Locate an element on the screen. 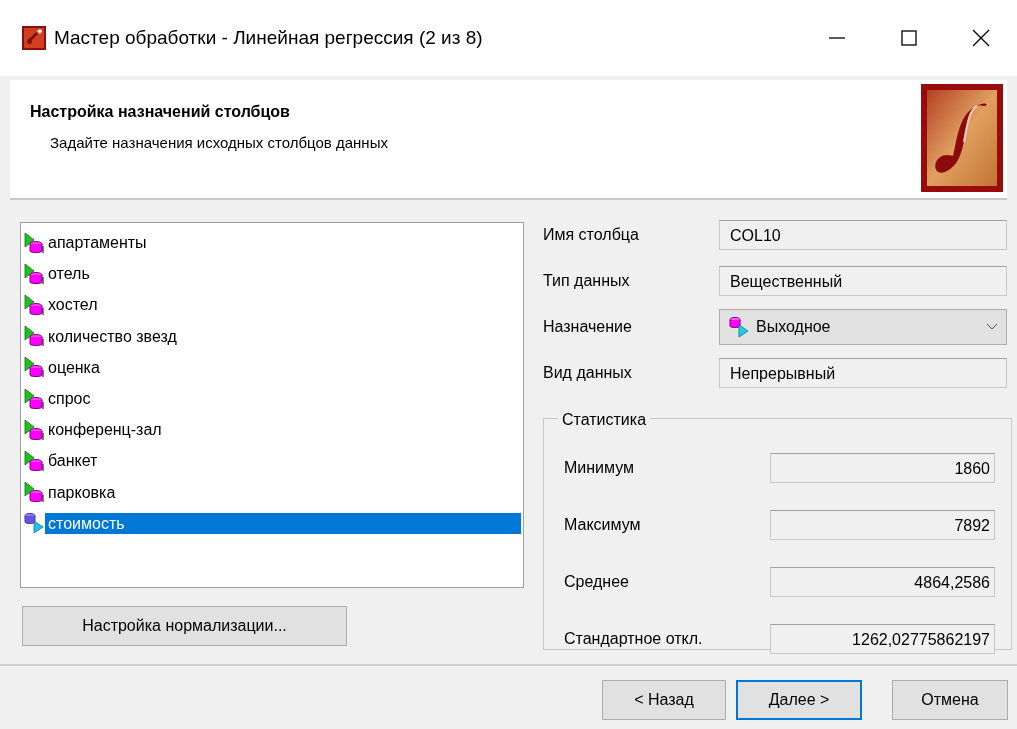 This screenshot has height=729, width=1017. column-item: спрос is located at coordinates (69, 398).